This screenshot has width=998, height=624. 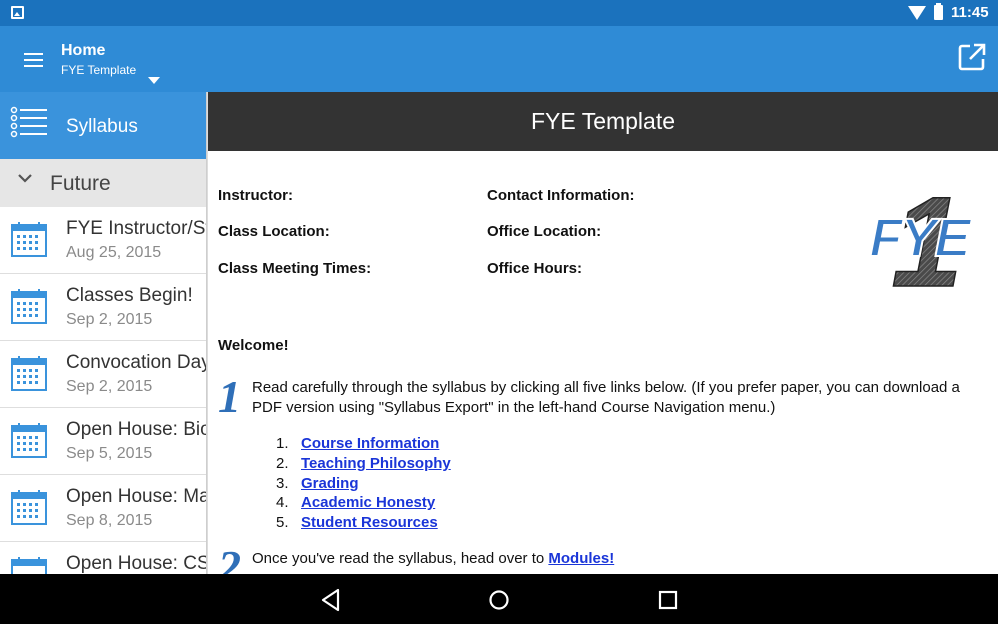 What do you see at coordinates (499, 59) in the screenshot?
I see `app-bar: Home FYE Template` at bounding box center [499, 59].